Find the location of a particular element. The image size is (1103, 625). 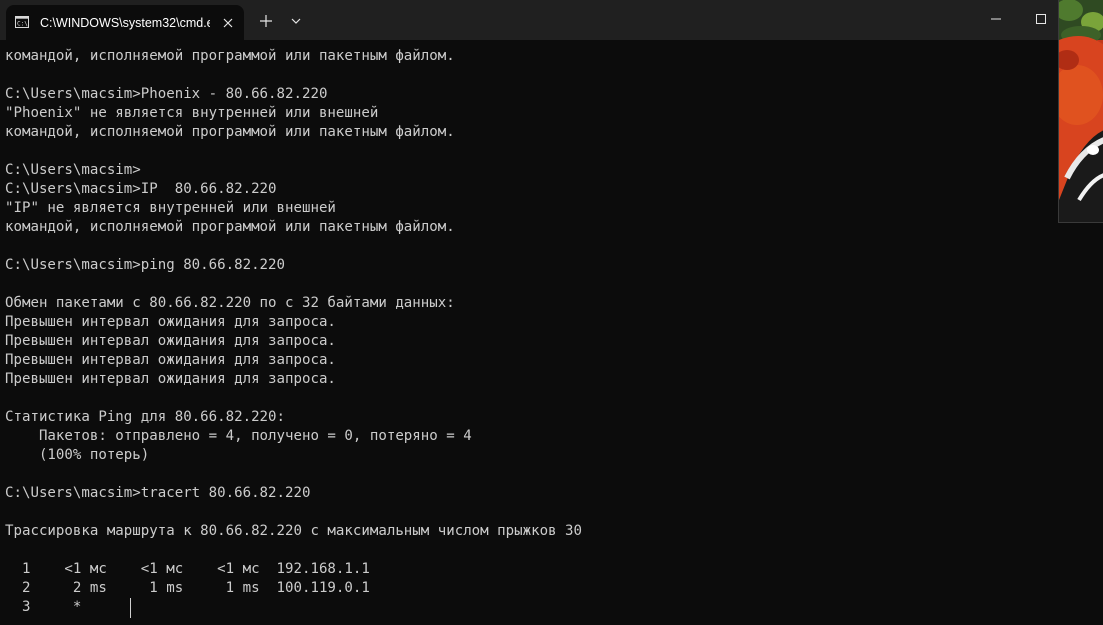

minimize-icon is located at coordinates (996, 19).